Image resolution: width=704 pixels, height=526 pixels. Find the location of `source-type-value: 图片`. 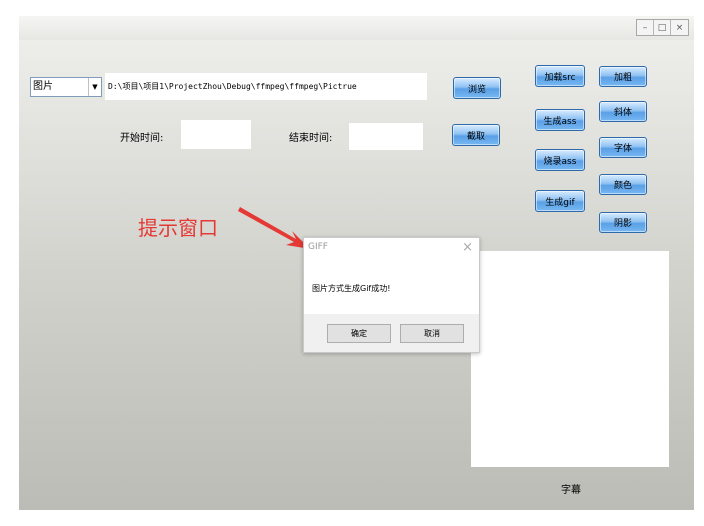

source-type-value: 图片 is located at coordinates (43, 86).